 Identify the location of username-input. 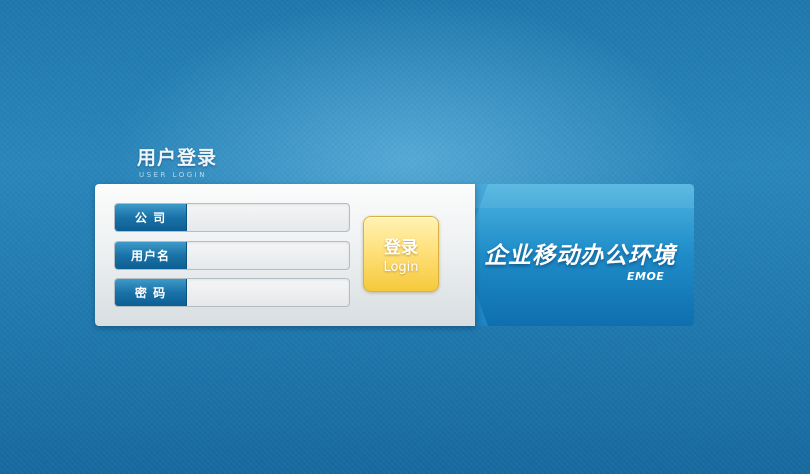
(268, 255).